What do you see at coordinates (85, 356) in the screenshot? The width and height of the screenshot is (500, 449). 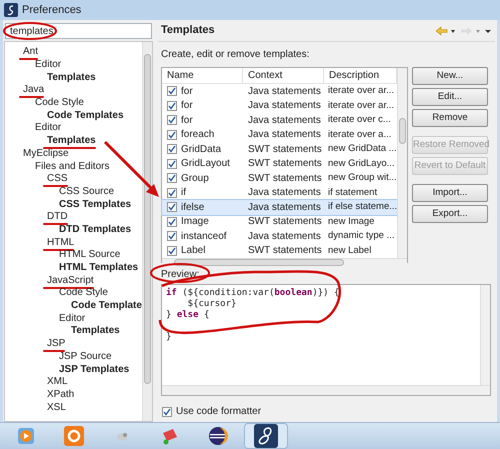 I see `tree-item: JSP Source` at bounding box center [85, 356].